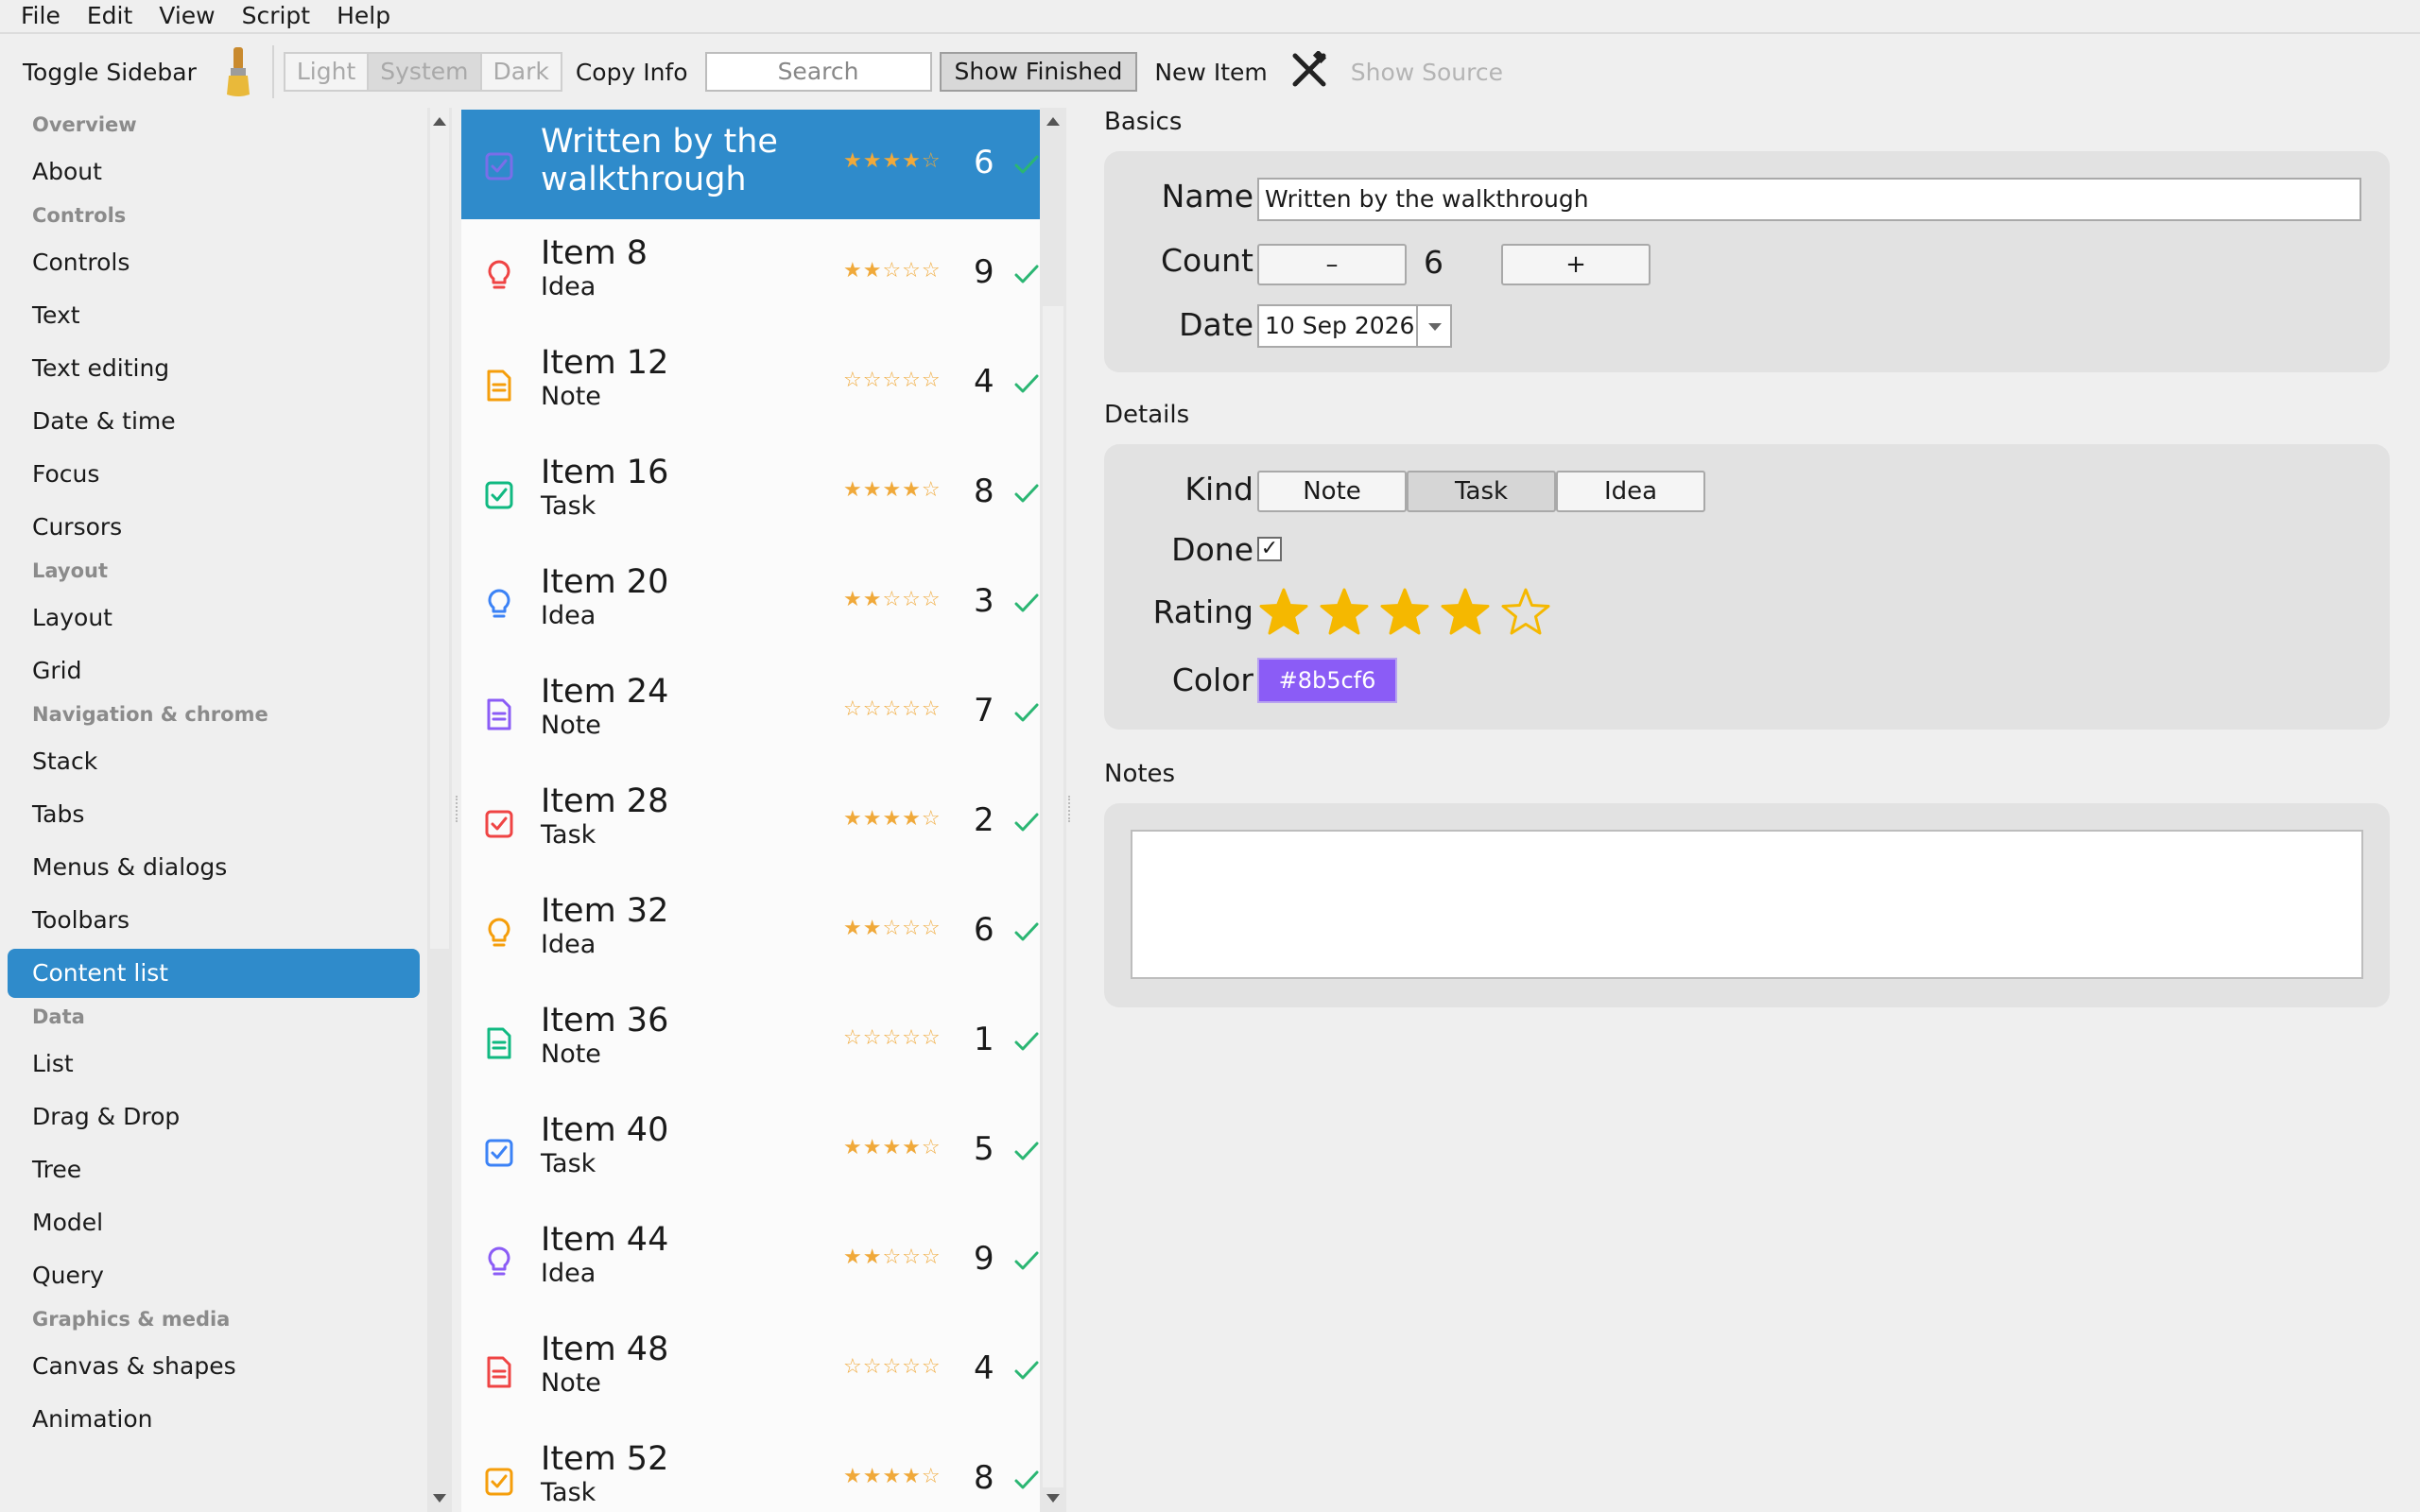 Image resolution: width=2420 pixels, height=1512 pixels. Describe the element at coordinates (1809, 199) in the screenshot. I see `name-field: Written by the walkthrough` at that location.